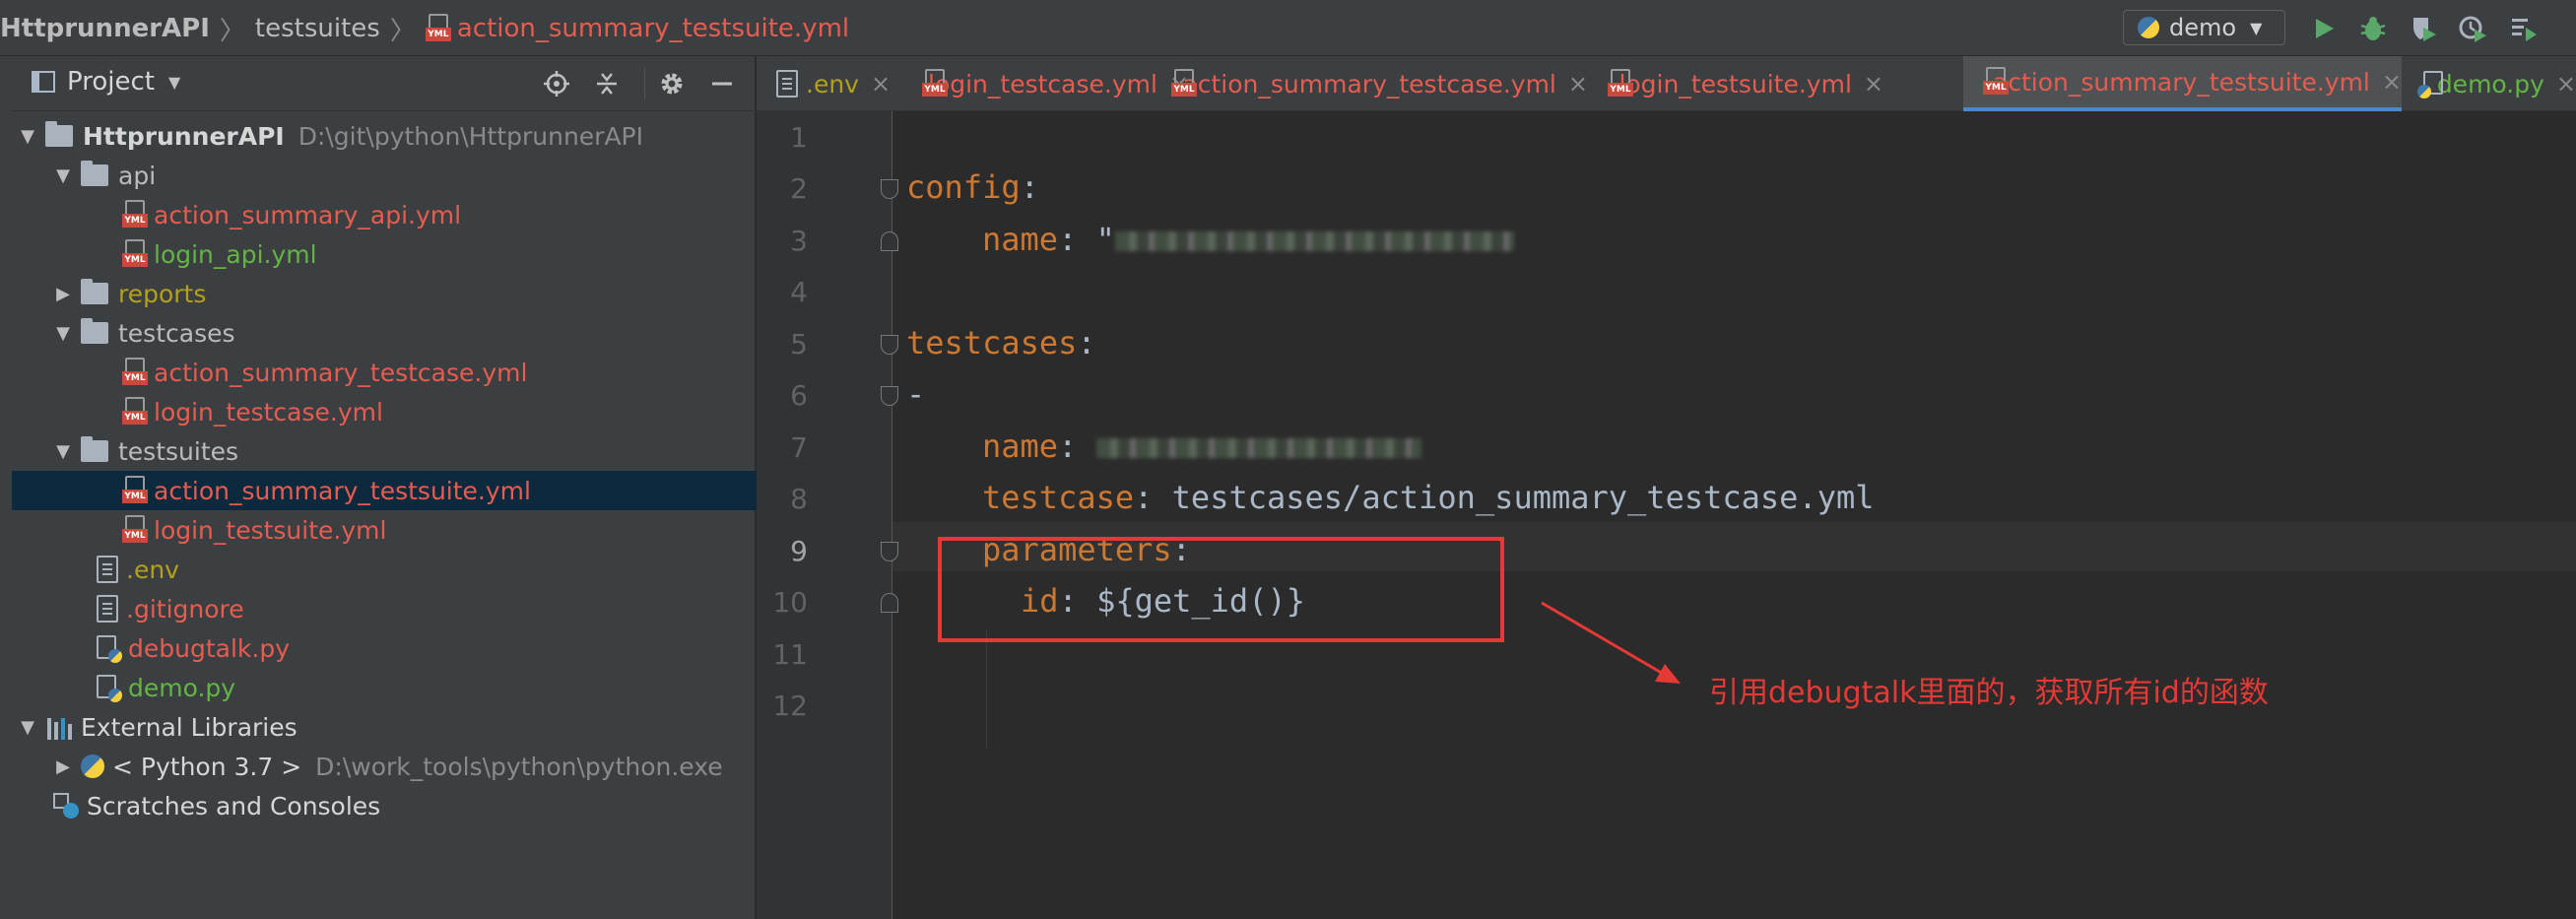 Image resolution: width=2576 pixels, height=919 pixels. I want to click on annotation-text: 引用debugtalk里面的，获取所有id的函数, so click(1989, 693).